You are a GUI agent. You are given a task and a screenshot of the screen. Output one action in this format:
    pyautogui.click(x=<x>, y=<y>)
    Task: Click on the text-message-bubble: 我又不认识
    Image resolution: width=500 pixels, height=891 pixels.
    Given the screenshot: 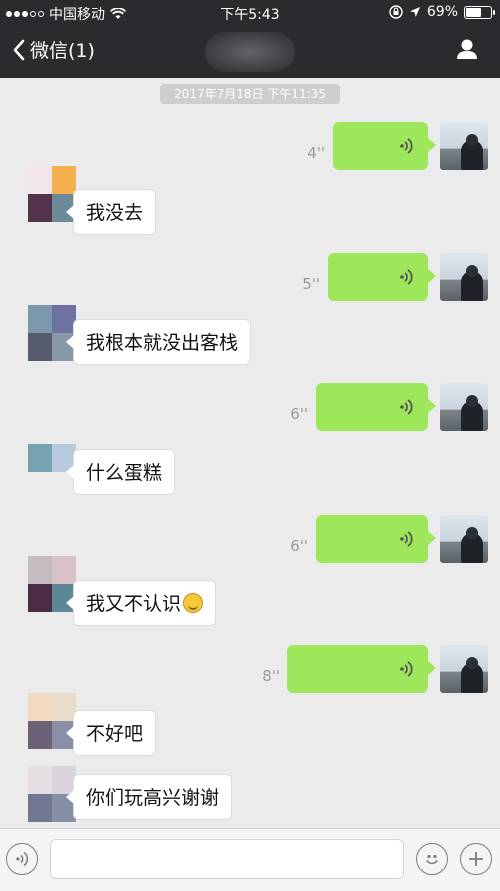 What is the action you would take?
    pyautogui.click(x=141, y=603)
    